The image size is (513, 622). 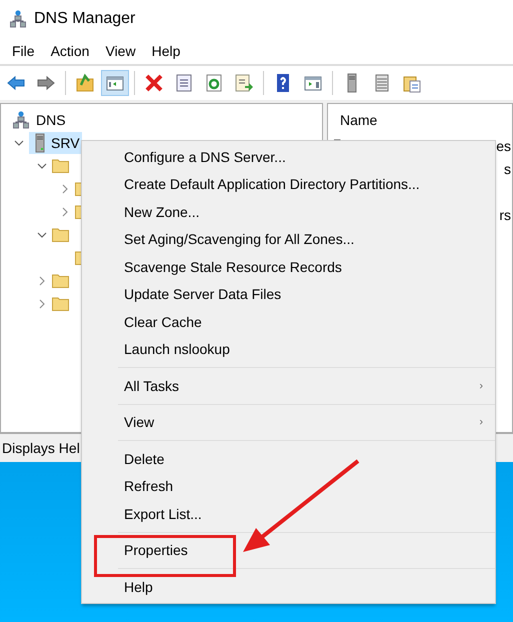 I want to click on forward-icon, so click(x=46, y=83).